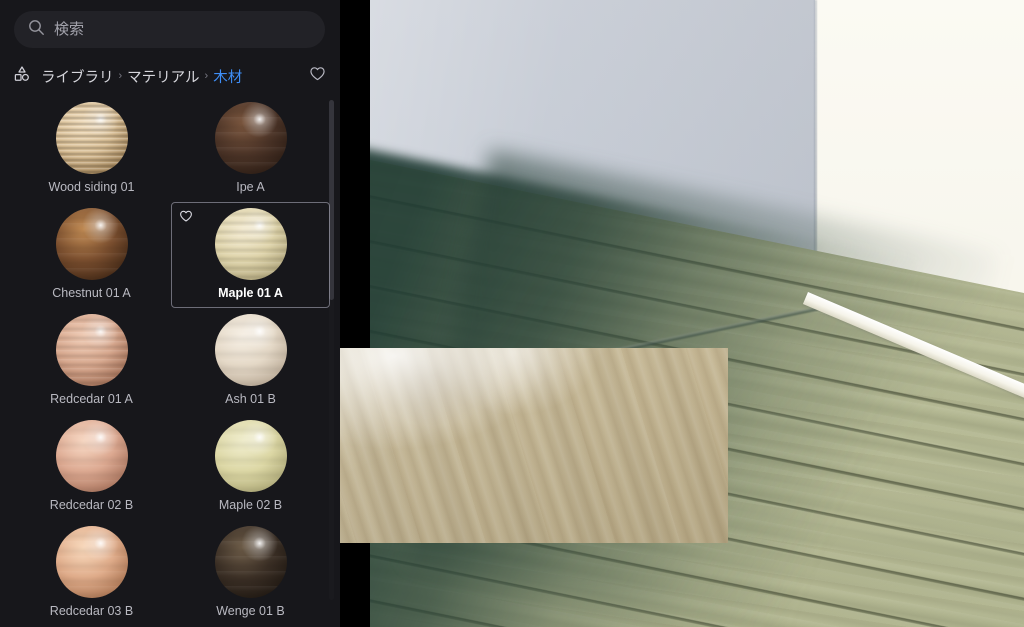 Image resolution: width=1024 pixels, height=627 pixels. I want to click on material-cell: Wenge 01 B, so click(250, 573).